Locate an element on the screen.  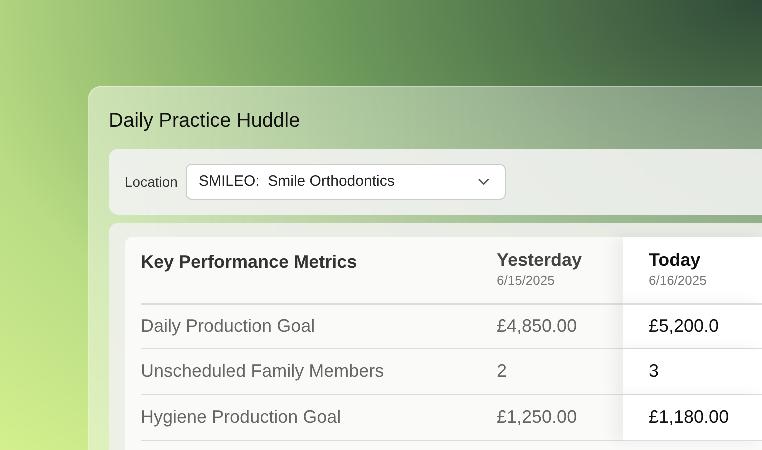
metric-label: Unscheduled Family Members is located at coordinates (262, 371).